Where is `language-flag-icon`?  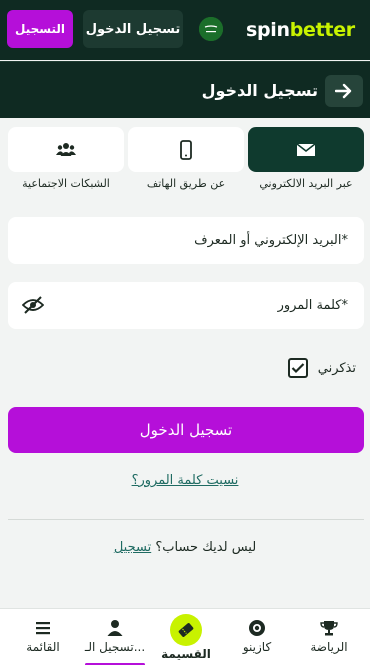 language-flag-icon is located at coordinates (211, 29).